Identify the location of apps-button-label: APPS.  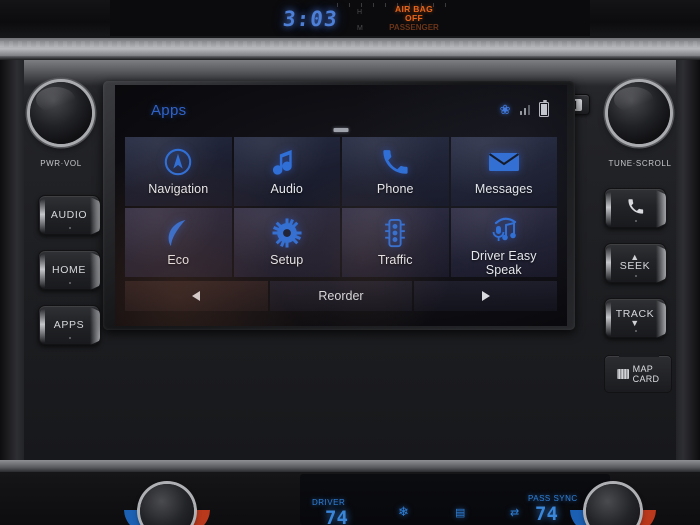
(69, 325).